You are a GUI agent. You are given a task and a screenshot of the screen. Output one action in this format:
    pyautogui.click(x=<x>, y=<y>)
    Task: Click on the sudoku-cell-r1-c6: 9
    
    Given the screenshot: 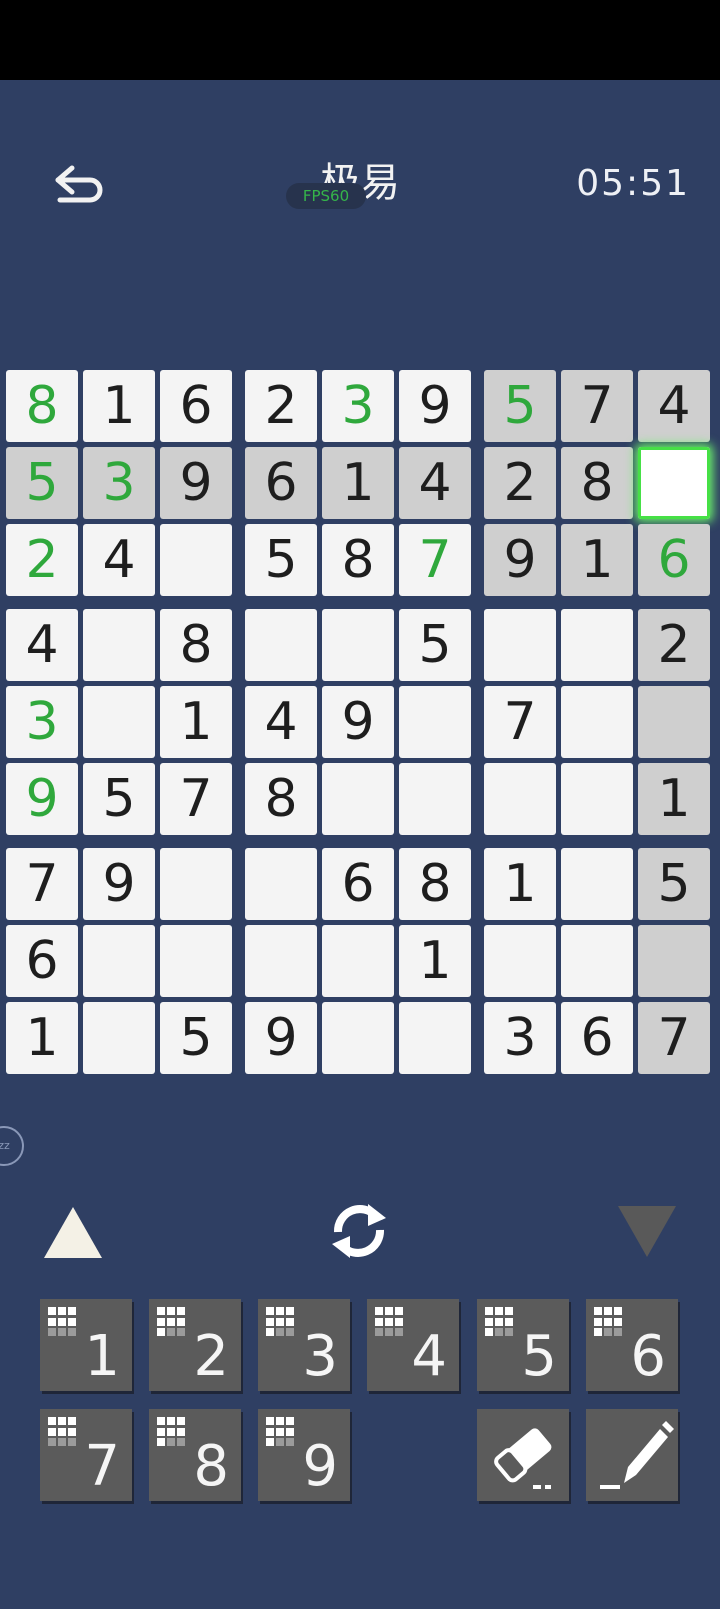 What is the action you would take?
    pyautogui.click(x=435, y=406)
    